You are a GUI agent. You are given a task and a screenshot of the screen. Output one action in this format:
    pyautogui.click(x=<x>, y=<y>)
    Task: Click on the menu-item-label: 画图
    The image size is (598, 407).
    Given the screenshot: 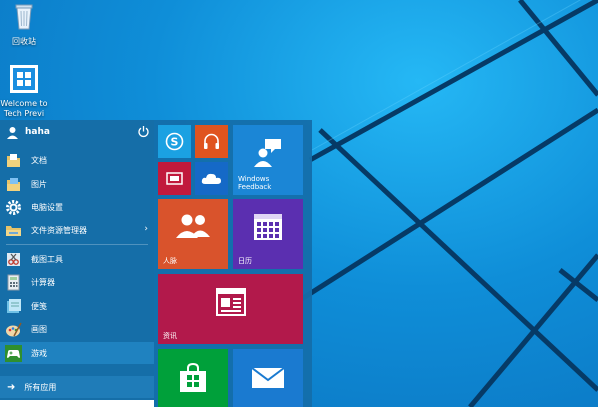 What is the action you would take?
    pyautogui.click(x=39, y=329)
    